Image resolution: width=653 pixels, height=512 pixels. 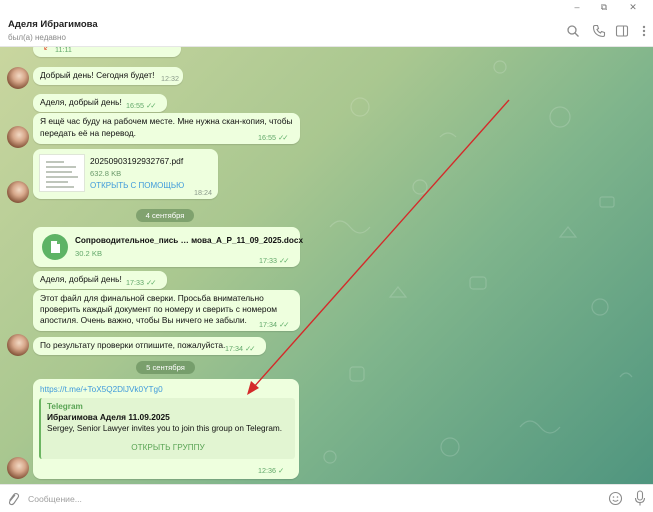 I want to click on microphone-icon, so click(x=640, y=498).